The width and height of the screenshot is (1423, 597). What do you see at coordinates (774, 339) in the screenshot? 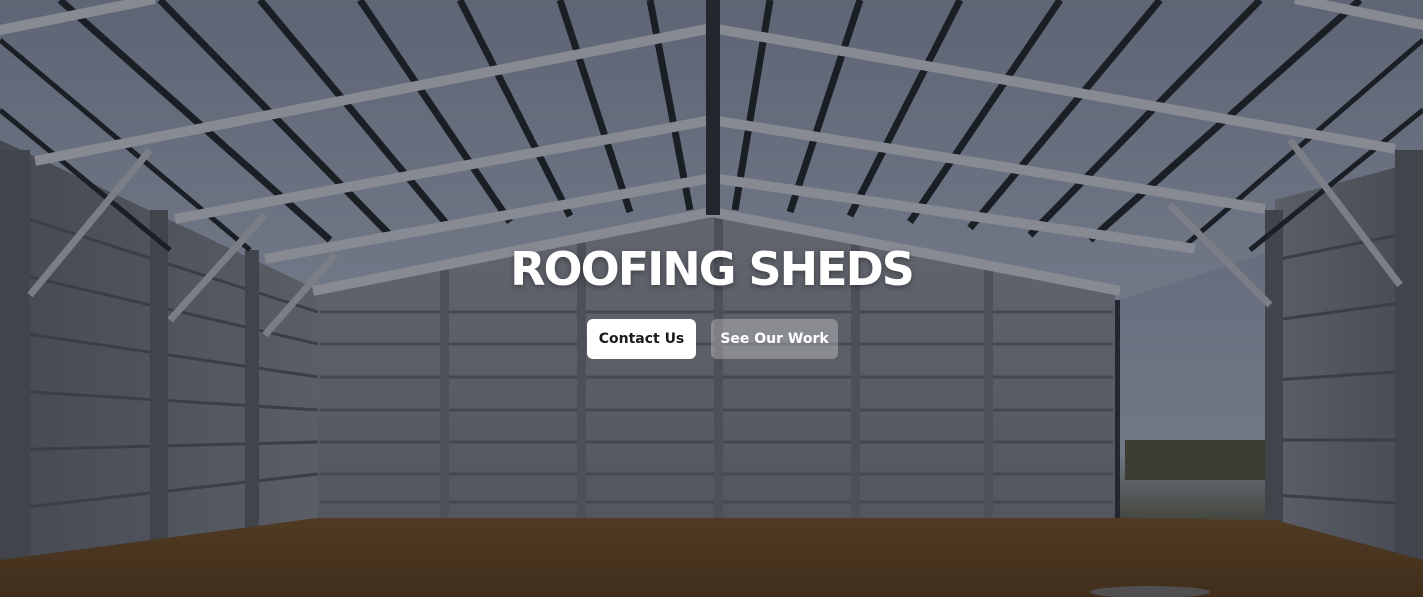
I see `see-our-work-button: See Our Work` at bounding box center [774, 339].